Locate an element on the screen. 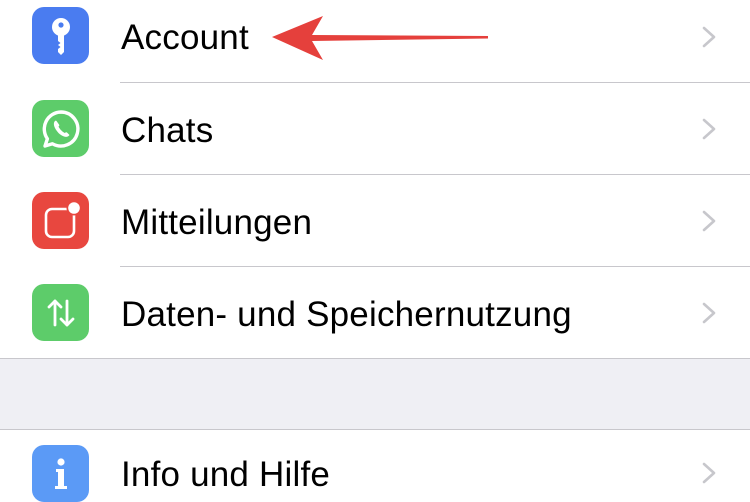 The height and width of the screenshot is (502, 750). key-icon is located at coordinates (60, 35).